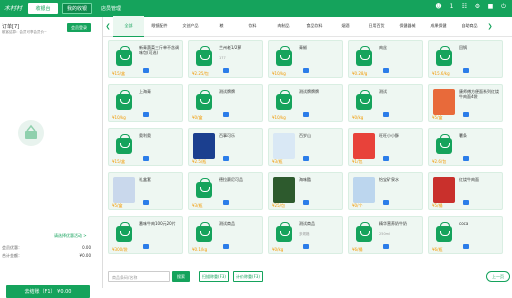  I want to click on product-card: 测试商品 多规格 ¥0/kg, so click(305, 235).